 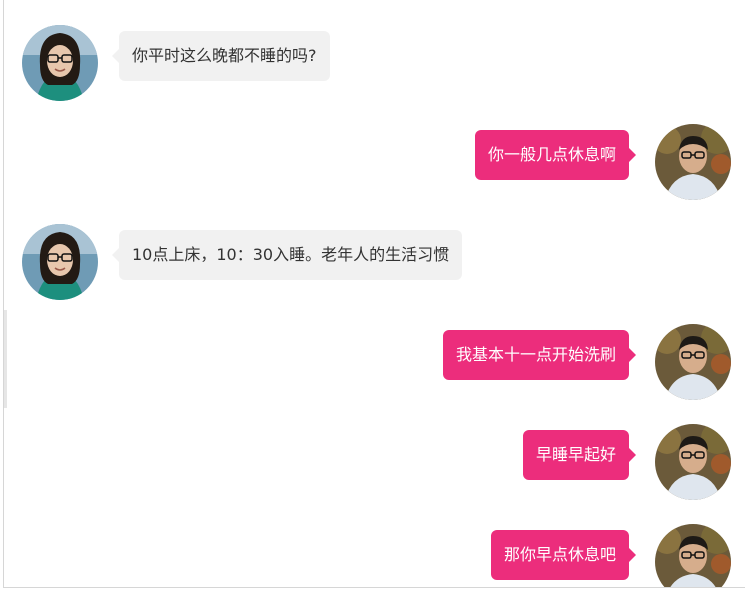 What do you see at coordinates (575, 454) in the screenshot?
I see `message-text: 早睡早起好` at bounding box center [575, 454].